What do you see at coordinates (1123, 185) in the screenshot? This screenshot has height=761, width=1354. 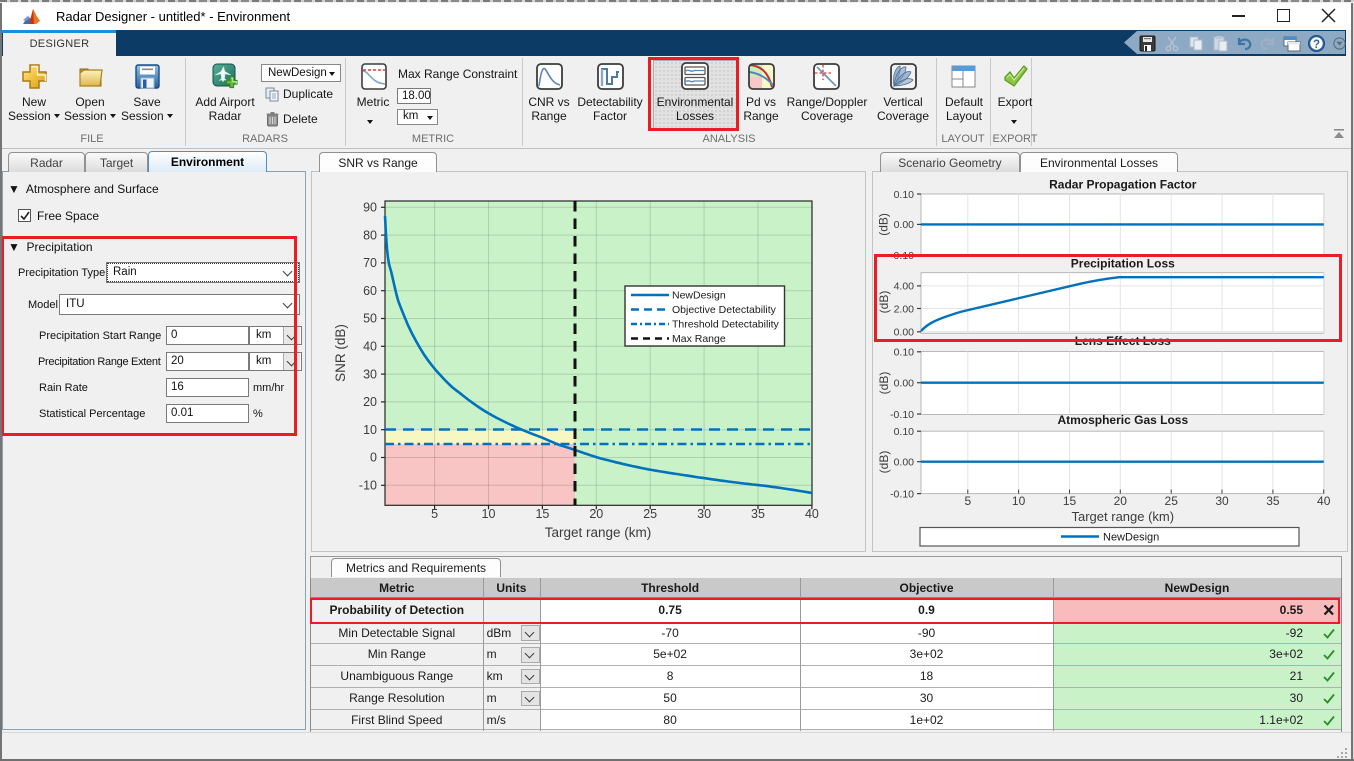 I see `svg-text: Radar Propagation Factor` at bounding box center [1123, 185].